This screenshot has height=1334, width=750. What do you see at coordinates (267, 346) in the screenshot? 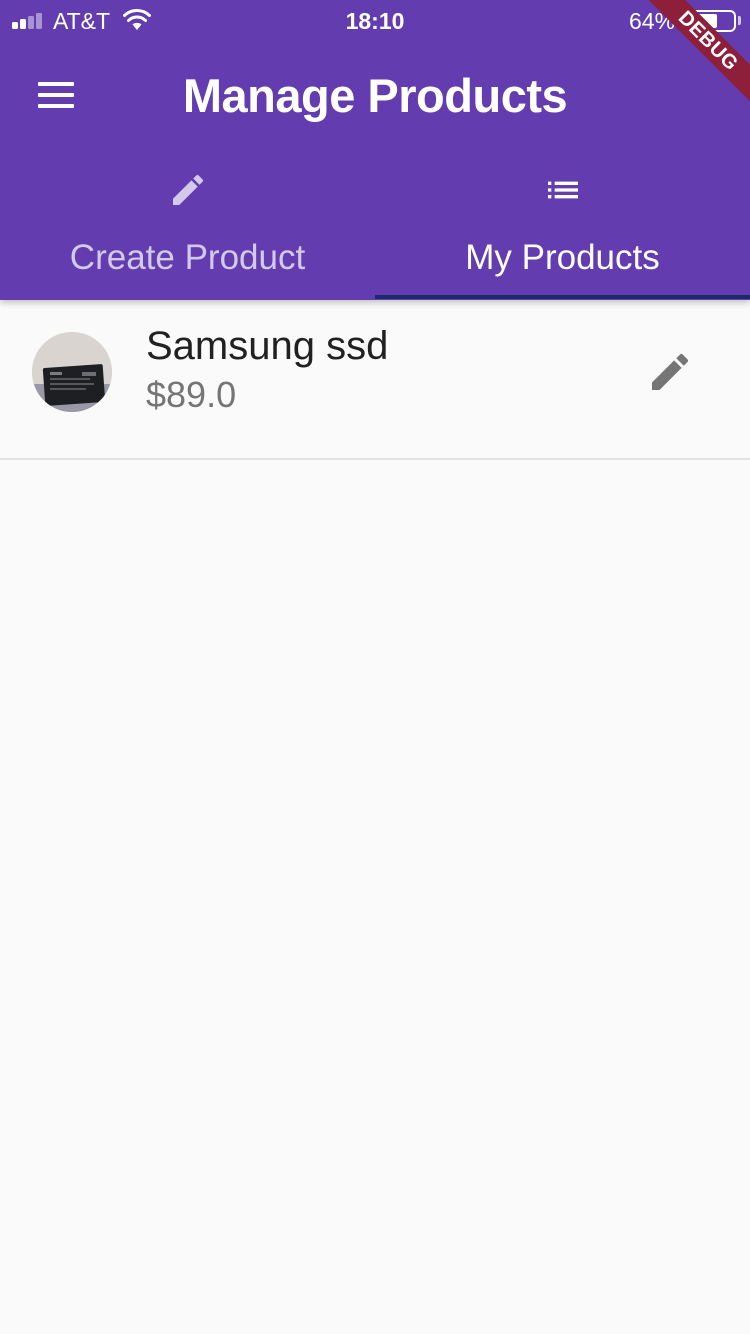
I see `product-name: Samsung ssd` at bounding box center [267, 346].